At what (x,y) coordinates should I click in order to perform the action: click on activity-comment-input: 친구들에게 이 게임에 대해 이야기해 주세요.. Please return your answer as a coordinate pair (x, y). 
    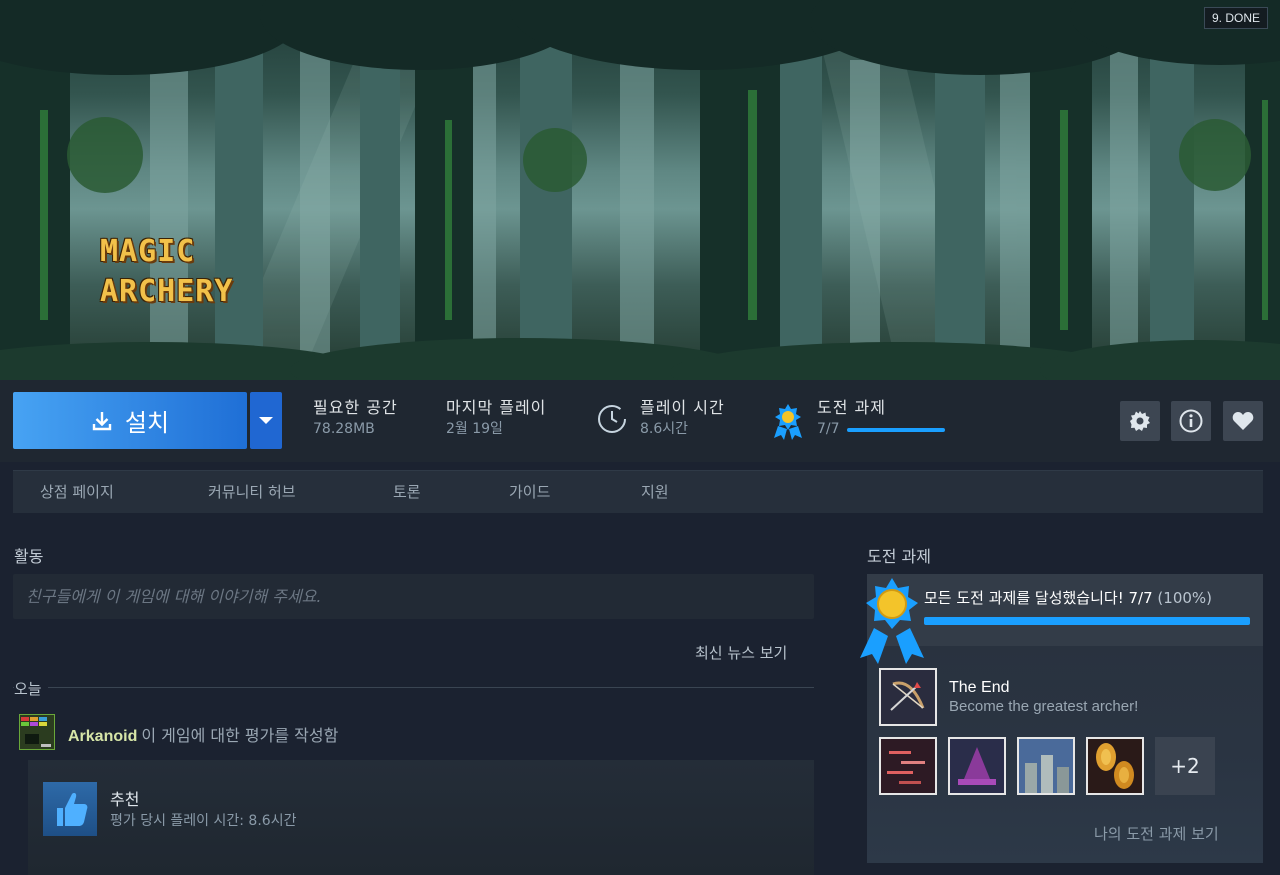
    Looking at the image, I should click on (413, 596).